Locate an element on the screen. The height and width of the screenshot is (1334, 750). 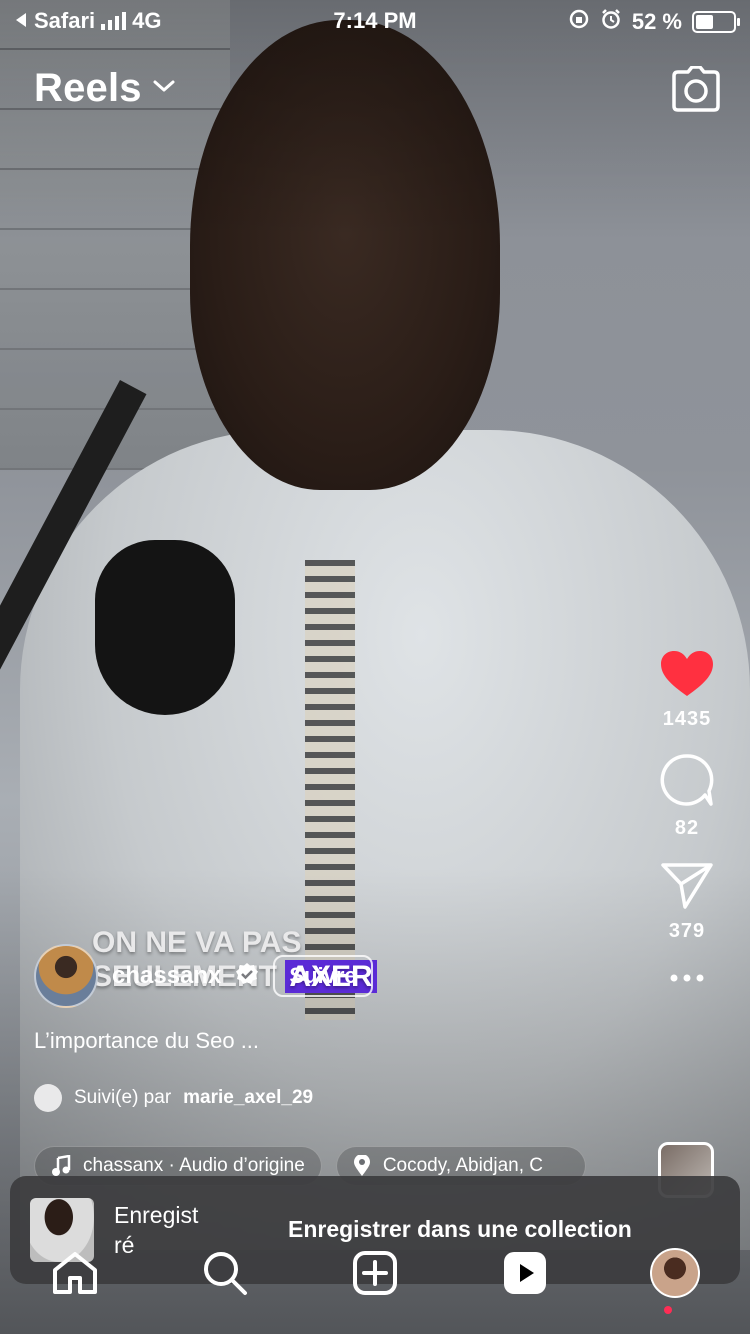
orientation-lock-icon is located at coordinates (579, 22).